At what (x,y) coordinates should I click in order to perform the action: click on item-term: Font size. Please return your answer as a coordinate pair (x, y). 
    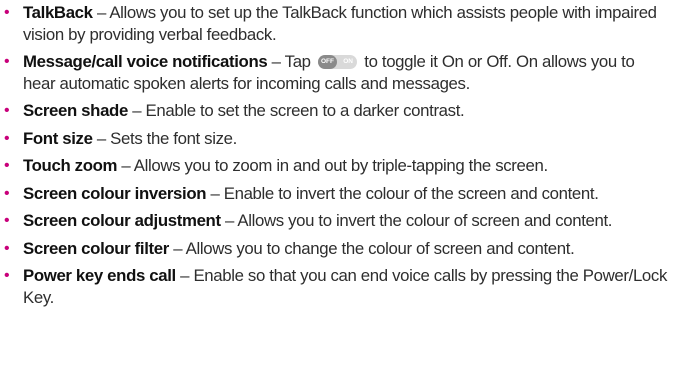
    Looking at the image, I should click on (58, 138).